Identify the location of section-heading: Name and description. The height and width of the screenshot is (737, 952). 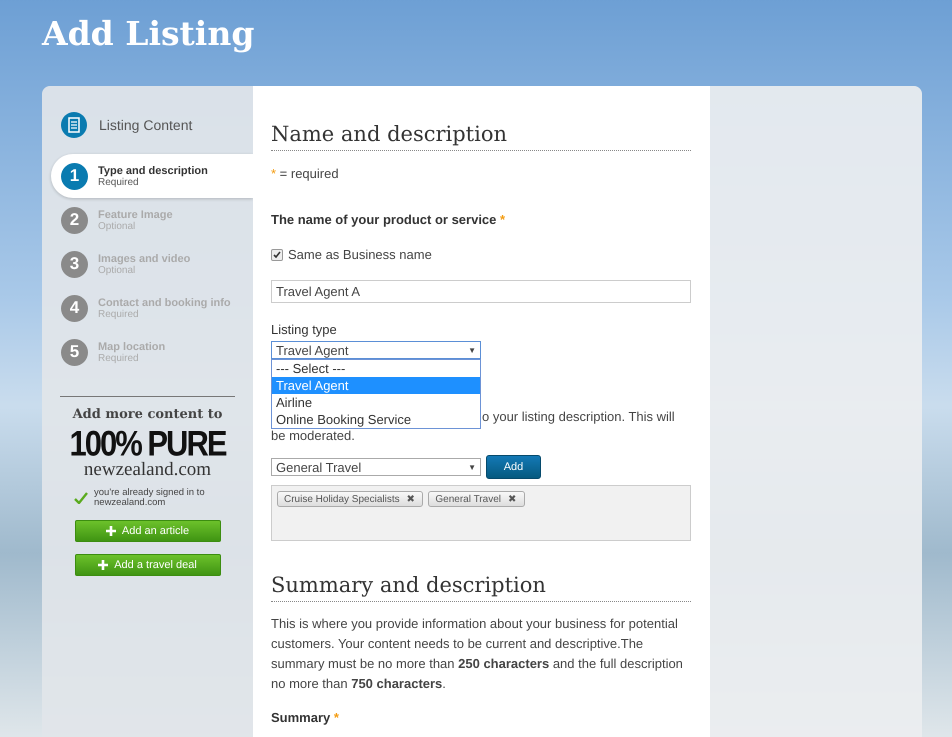
(481, 136).